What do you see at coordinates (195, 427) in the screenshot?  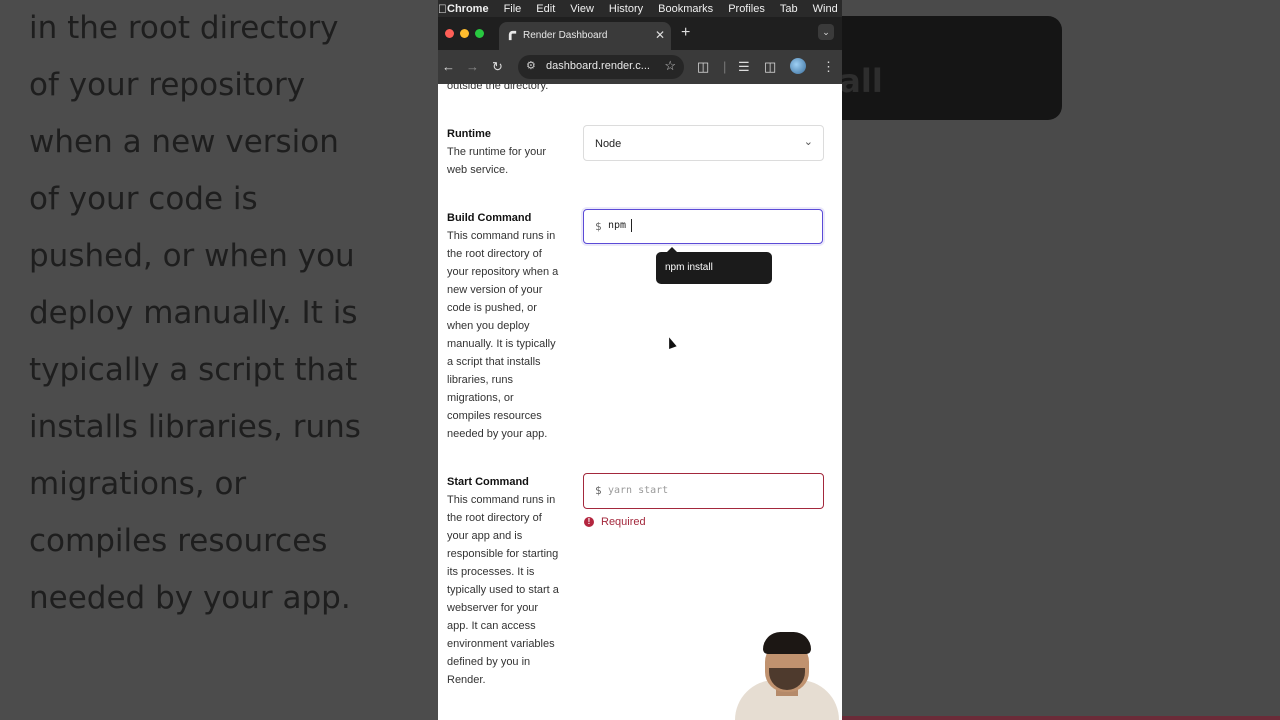 I see `background-line: installs libraries, runs` at bounding box center [195, 427].